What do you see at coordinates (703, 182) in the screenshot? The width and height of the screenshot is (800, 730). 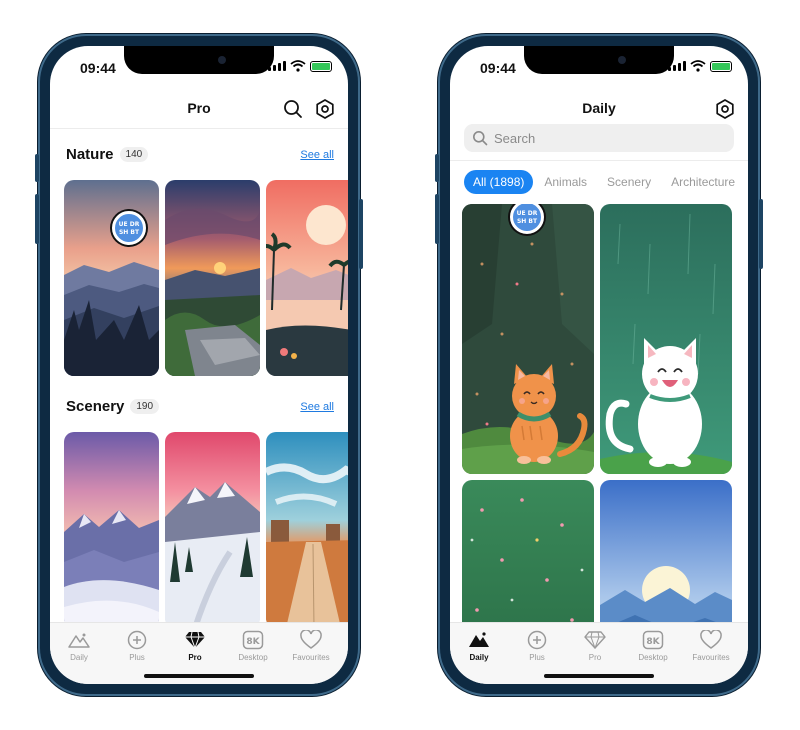 I see `chip-architecture: Architecture` at bounding box center [703, 182].